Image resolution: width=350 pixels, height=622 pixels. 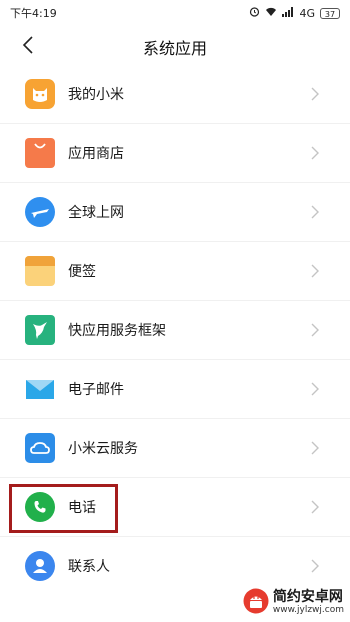 I want to click on contact-icon, so click(x=40, y=566).